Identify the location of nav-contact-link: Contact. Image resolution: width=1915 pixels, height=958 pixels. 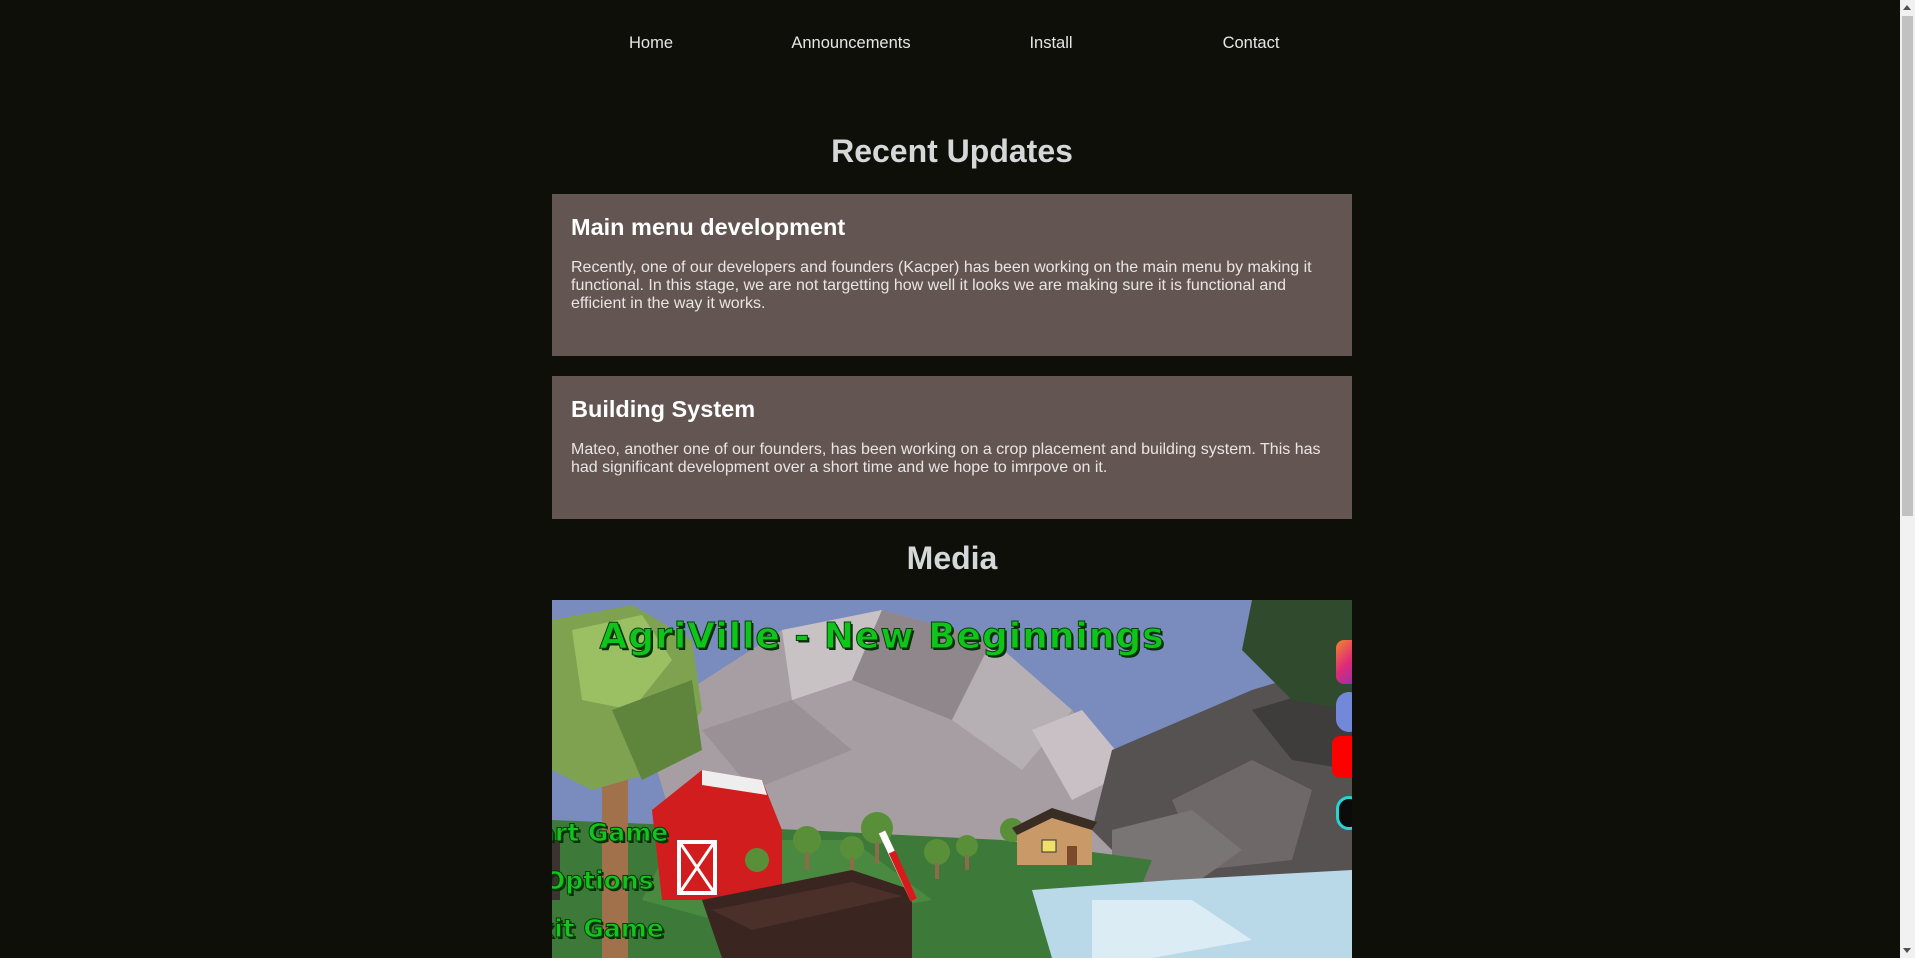
(1251, 43).